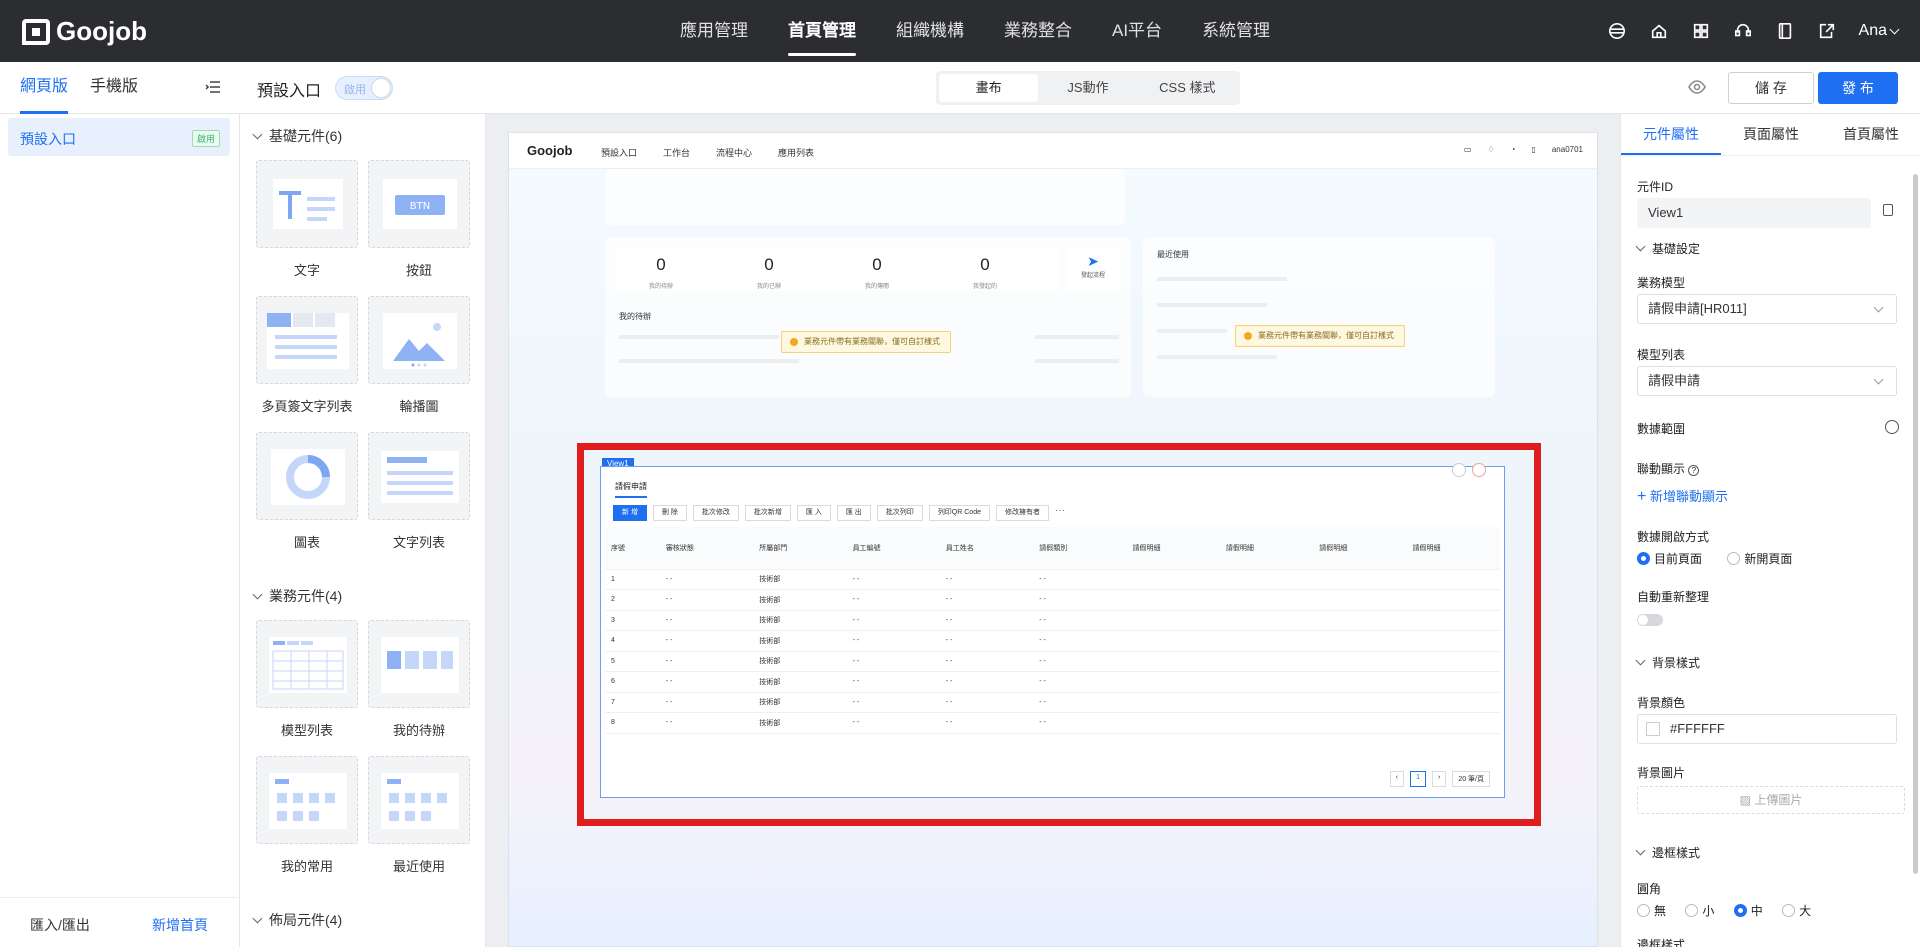 This screenshot has width=1920, height=947. What do you see at coordinates (419, 815) in the screenshot?
I see `component-recent: 最近使用` at bounding box center [419, 815].